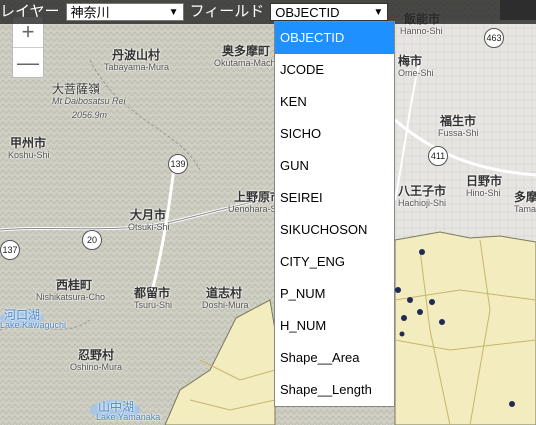 This screenshot has width=536, height=425. What do you see at coordinates (268, 12) in the screenshot?
I see `layer-toolbar: レイヤー 神奈川 ▼ フィールド OBJECTID ▼` at bounding box center [268, 12].